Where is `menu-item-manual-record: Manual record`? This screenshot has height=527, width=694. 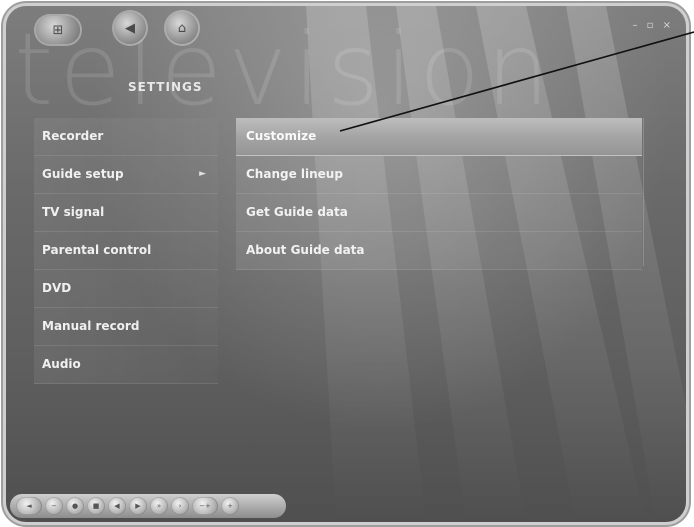
menu-item-manual-record: Manual record is located at coordinates (126, 327).